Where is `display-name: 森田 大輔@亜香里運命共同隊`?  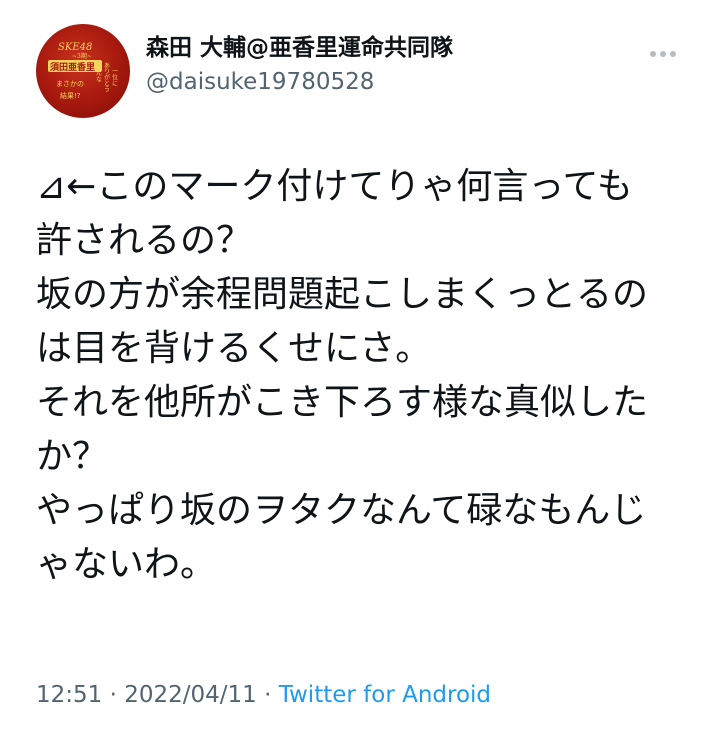 display-name: 森田 大輔@亜香里運命共同隊 is located at coordinates (299, 48).